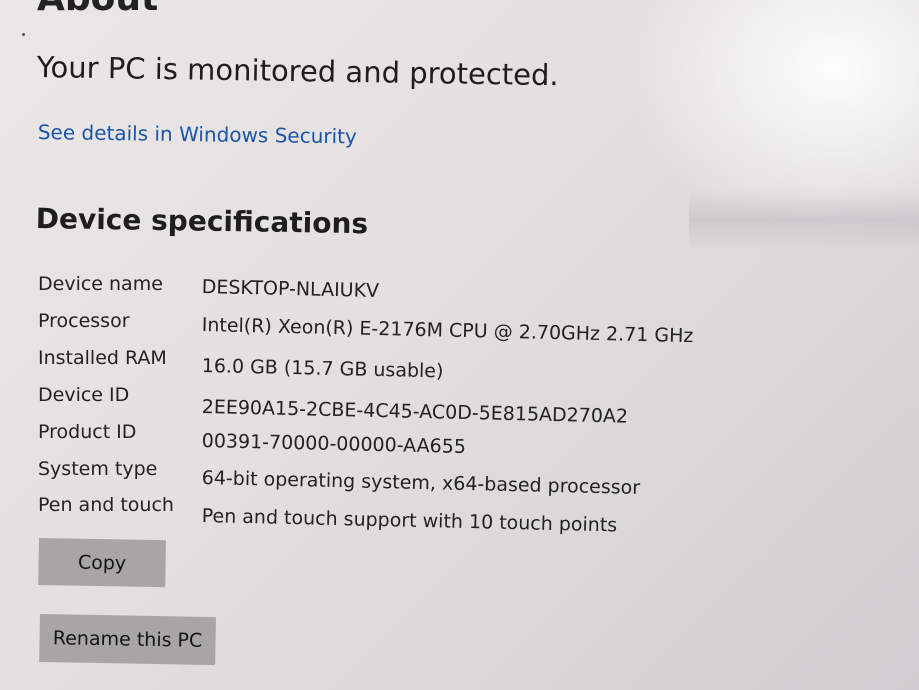 The height and width of the screenshot is (690, 919). What do you see at coordinates (98, 469) in the screenshot?
I see `spec-label-system-type: System type` at bounding box center [98, 469].